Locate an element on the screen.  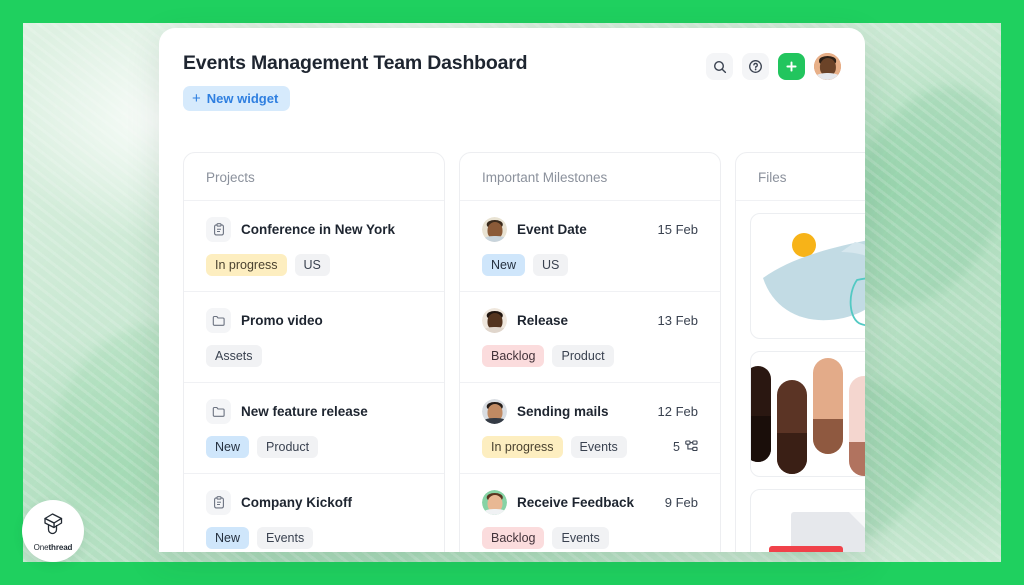
tag-group: In progress Events 5 is located at coordinates (590, 447).